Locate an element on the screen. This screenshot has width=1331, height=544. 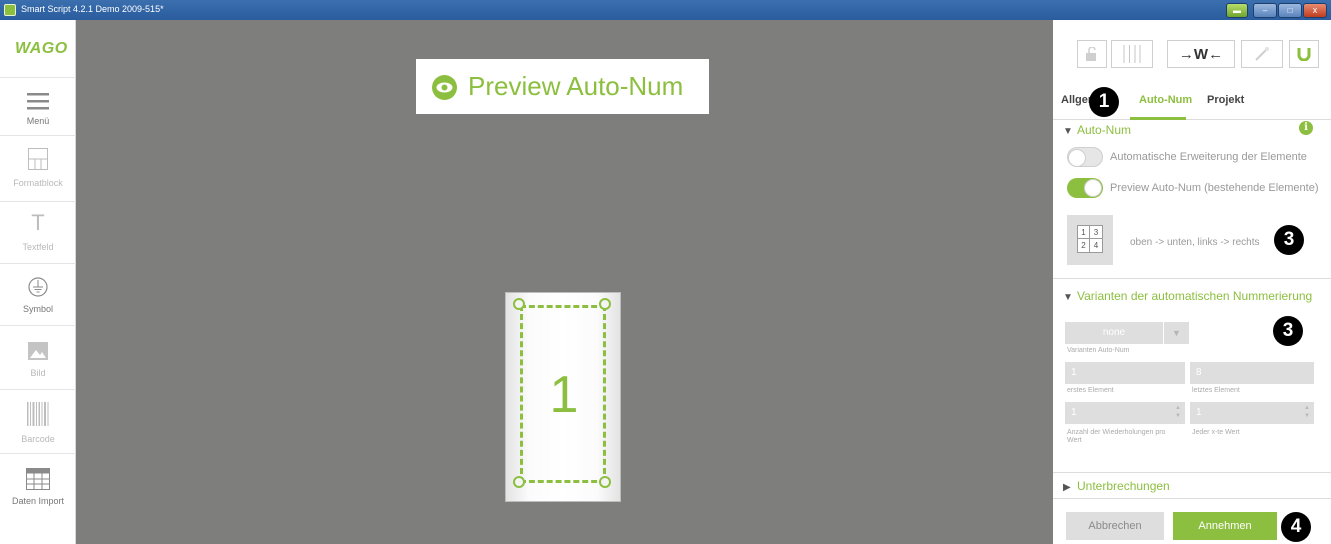
window-title: Smart Script 4.2.1 Demo 2009-515* is located at coordinates (92, 9).